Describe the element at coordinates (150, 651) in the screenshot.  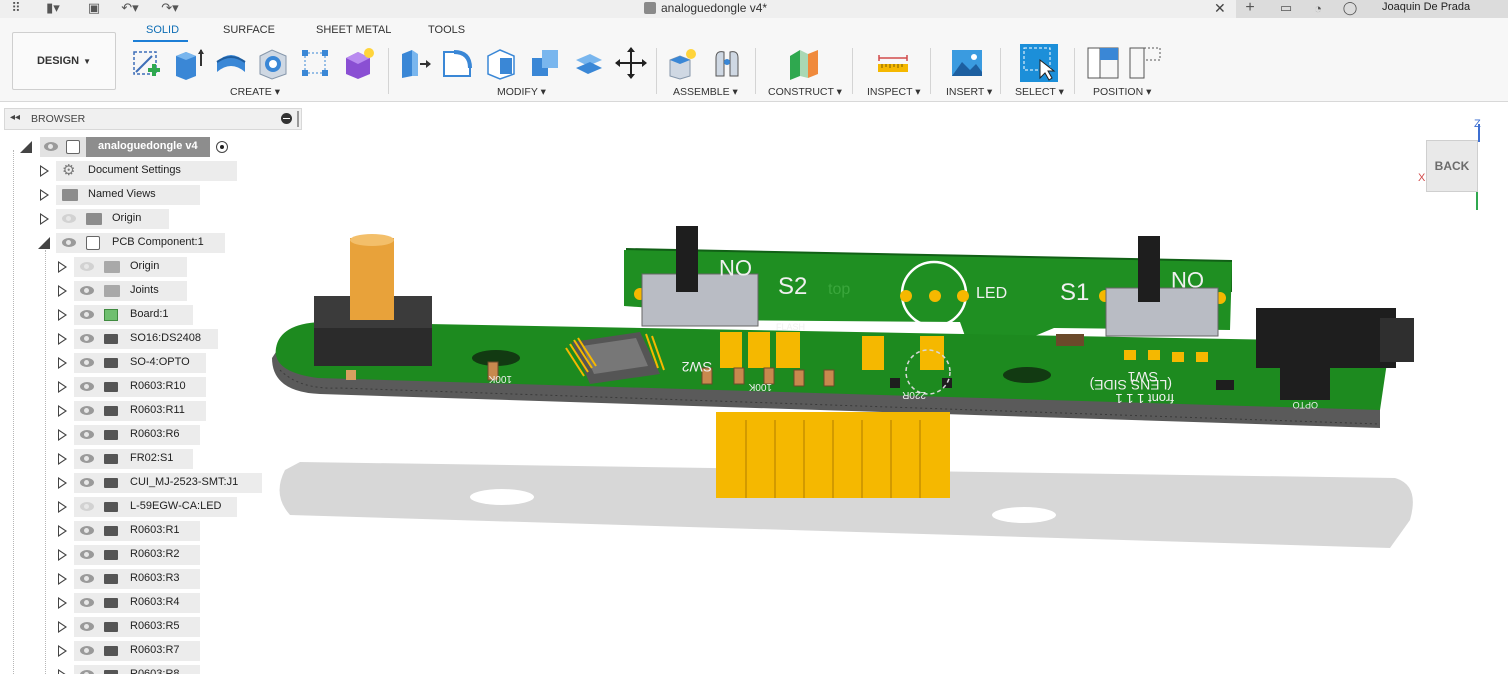
I see `tree-item: R0603:R7` at that location.